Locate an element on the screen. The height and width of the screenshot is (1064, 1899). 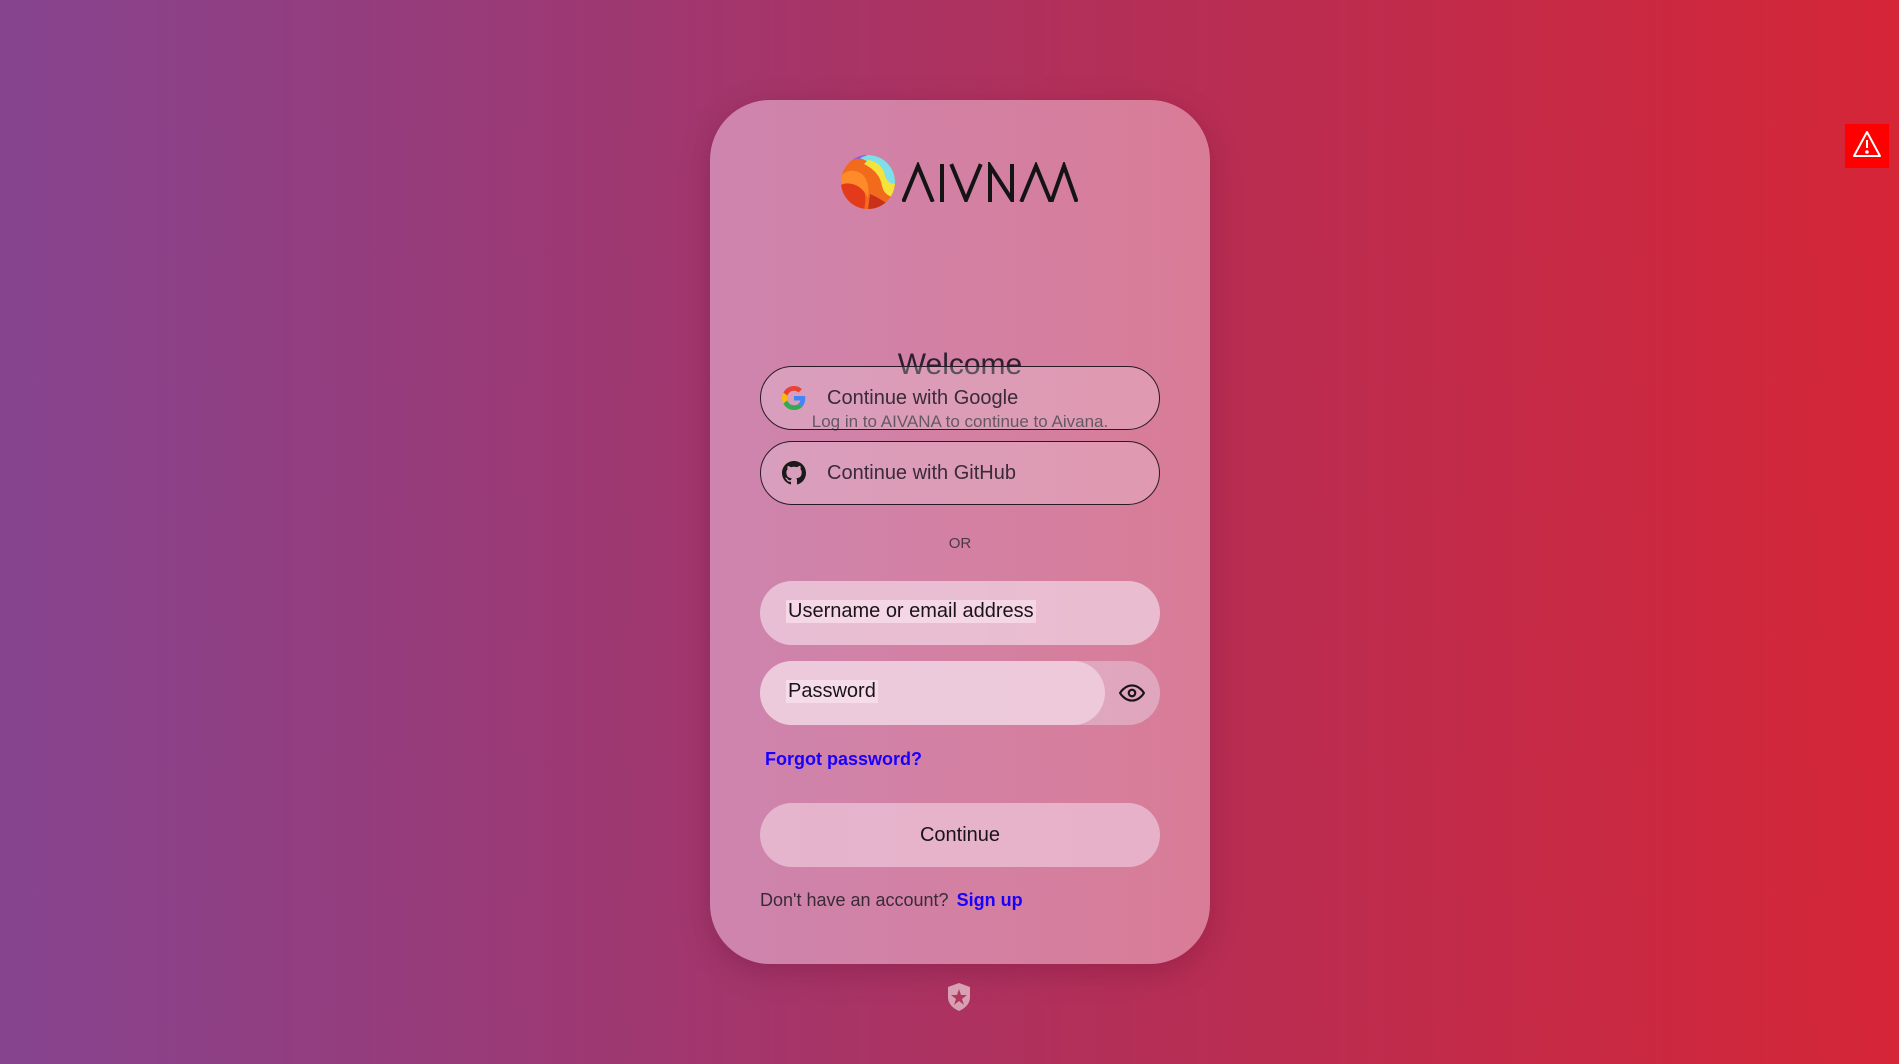
password-field: Password is located at coordinates (932, 693).